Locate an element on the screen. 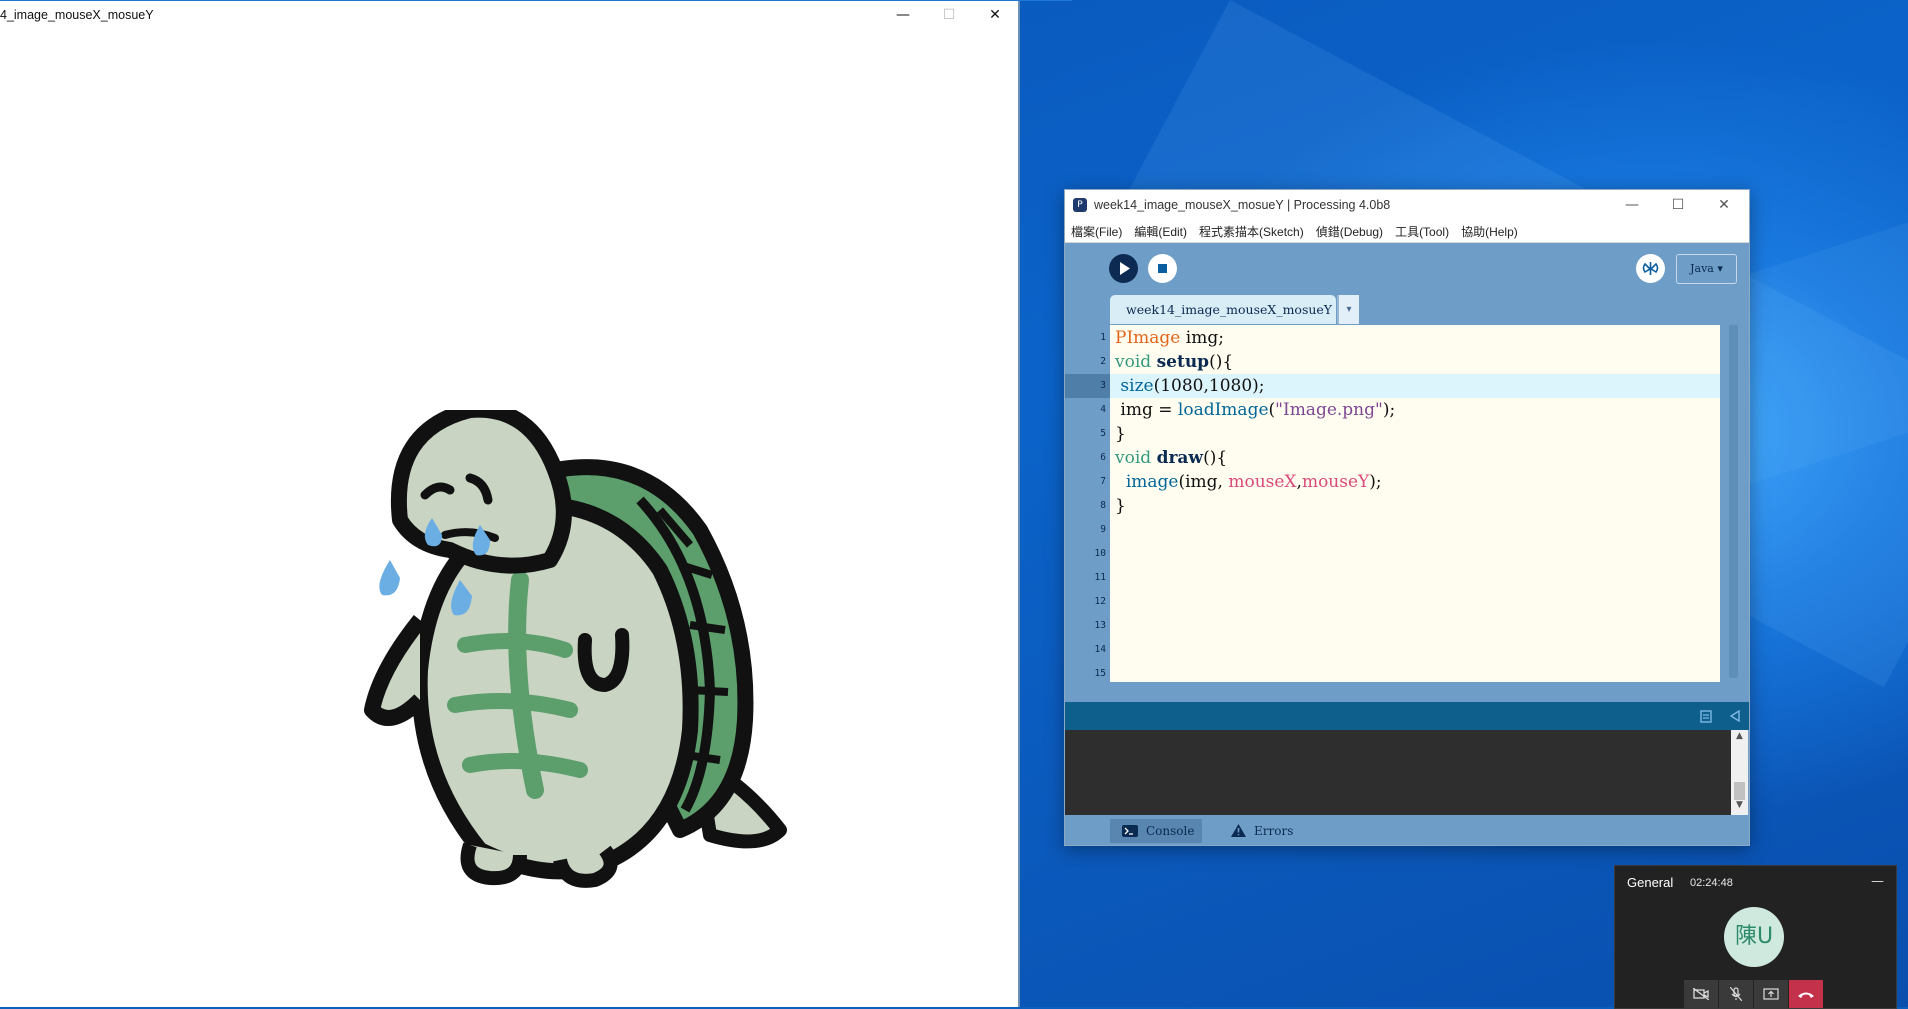 The width and height of the screenshot is (1908, 1009). mic-off-icon is located at coordinates (1736, 994).